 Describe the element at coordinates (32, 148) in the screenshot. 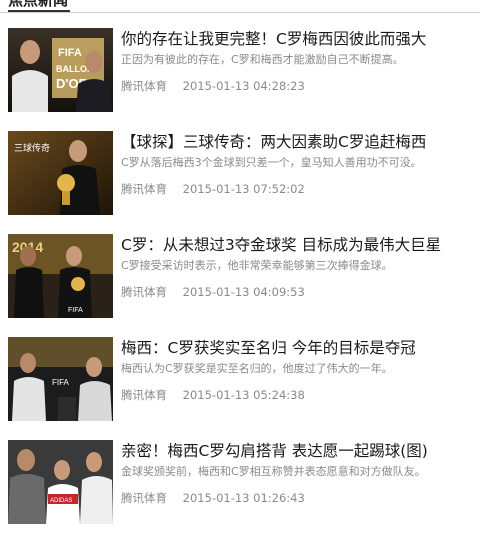

I see `svg-text: 三球传奇` at that location.